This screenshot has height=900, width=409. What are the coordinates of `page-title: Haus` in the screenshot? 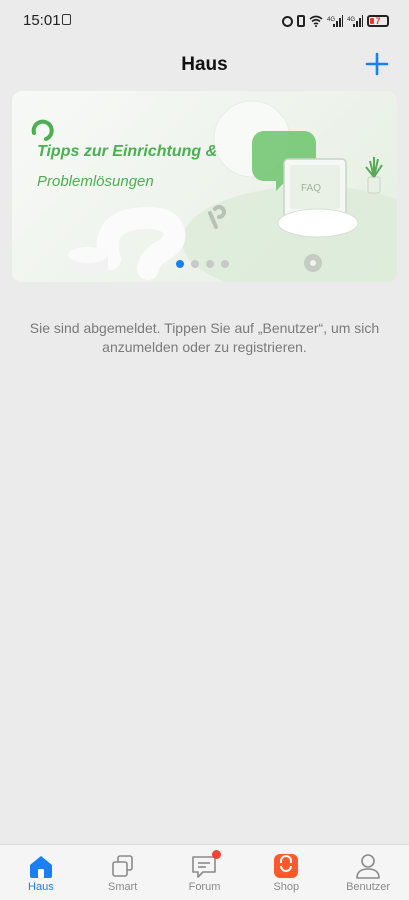 It's located at (204, 64).